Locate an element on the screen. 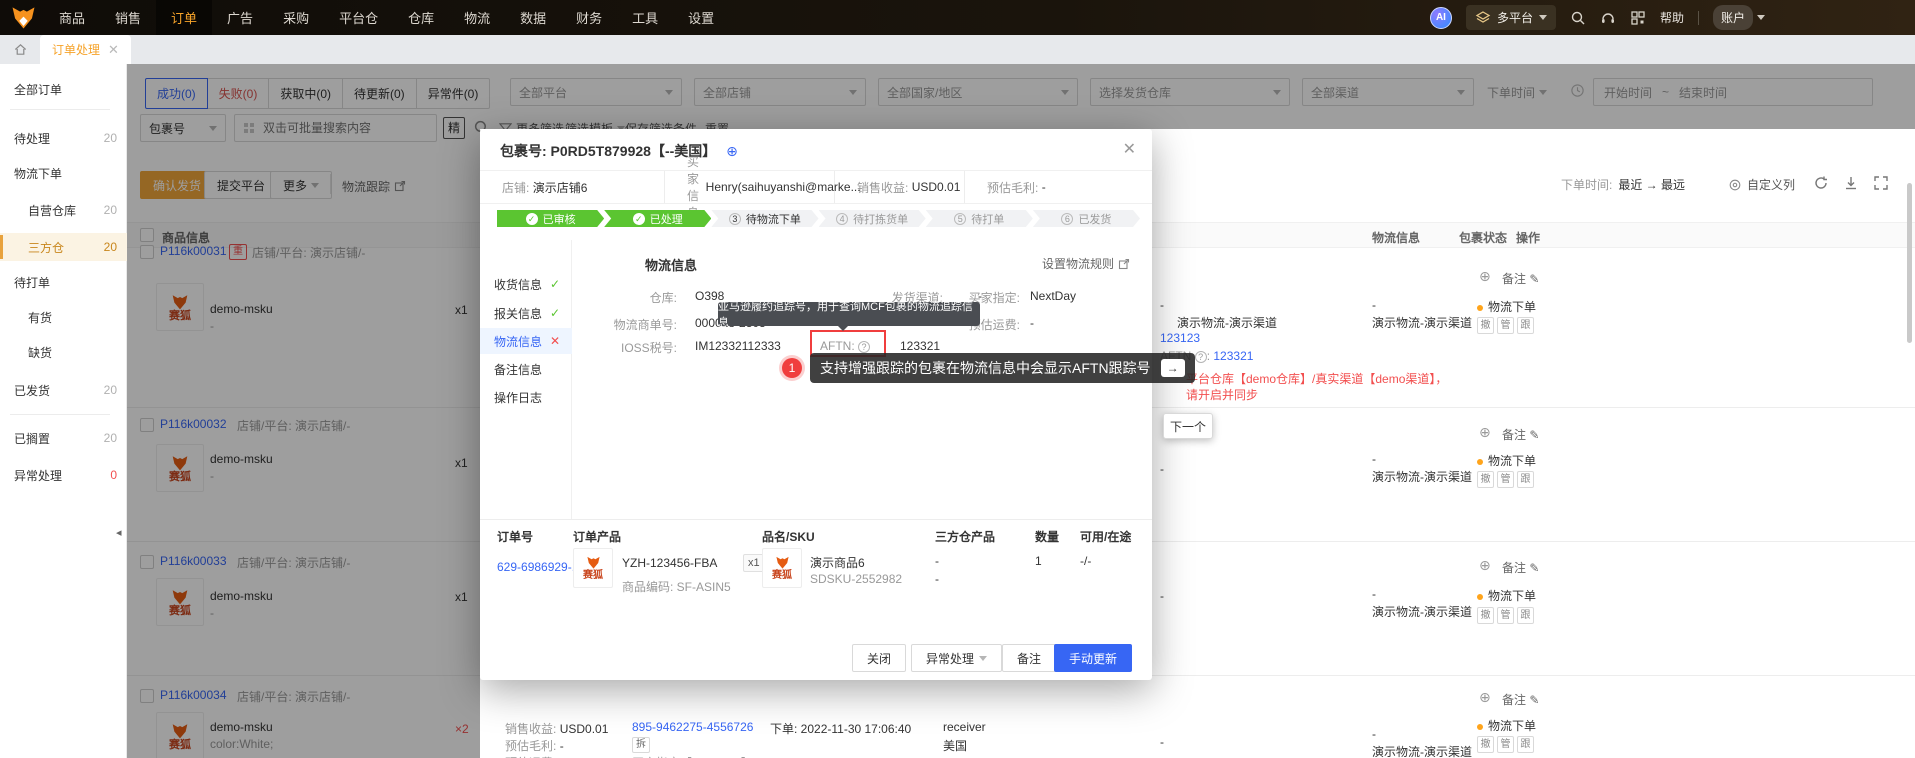  multi-platform-switcher: 多平台 is located at coordinates (1510, 17).